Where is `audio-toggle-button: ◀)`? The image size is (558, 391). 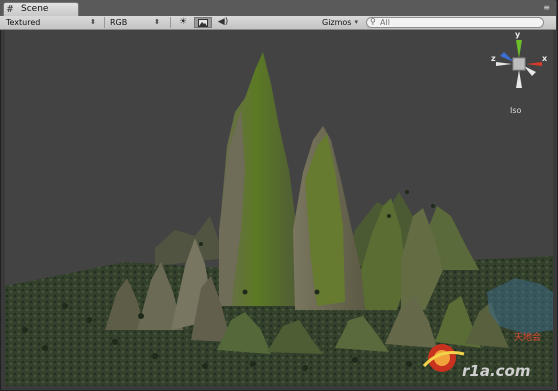
audio-toggle-button: ◀) is located at coordinates (223, 22).